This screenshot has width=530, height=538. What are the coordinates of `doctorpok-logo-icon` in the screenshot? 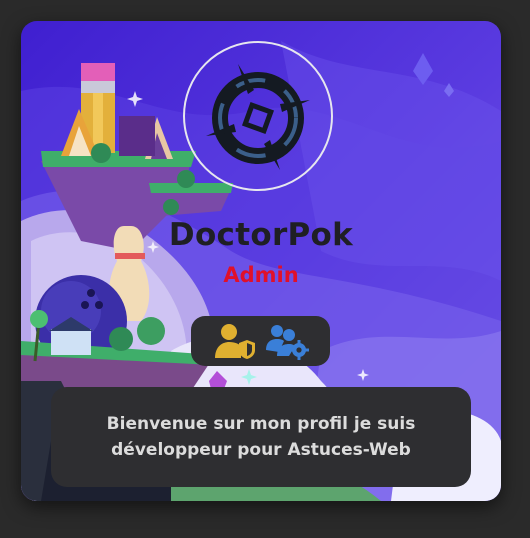 It's located at (258, 117).